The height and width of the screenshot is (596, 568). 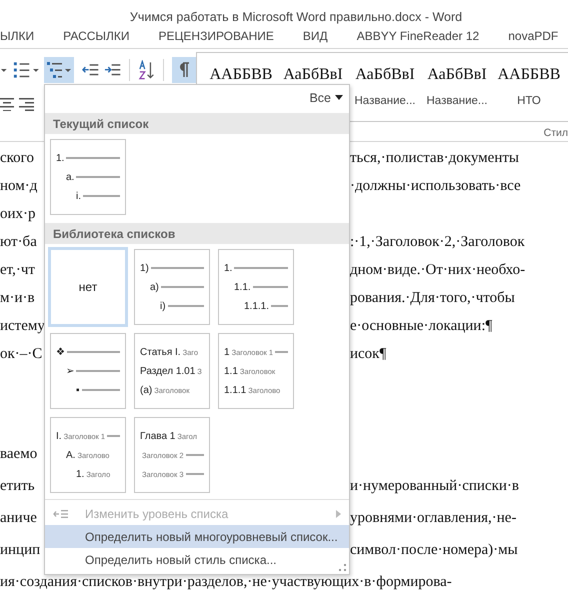 I want to click on document-text: е·основные·локации:¶, so click(x=421, y=326).